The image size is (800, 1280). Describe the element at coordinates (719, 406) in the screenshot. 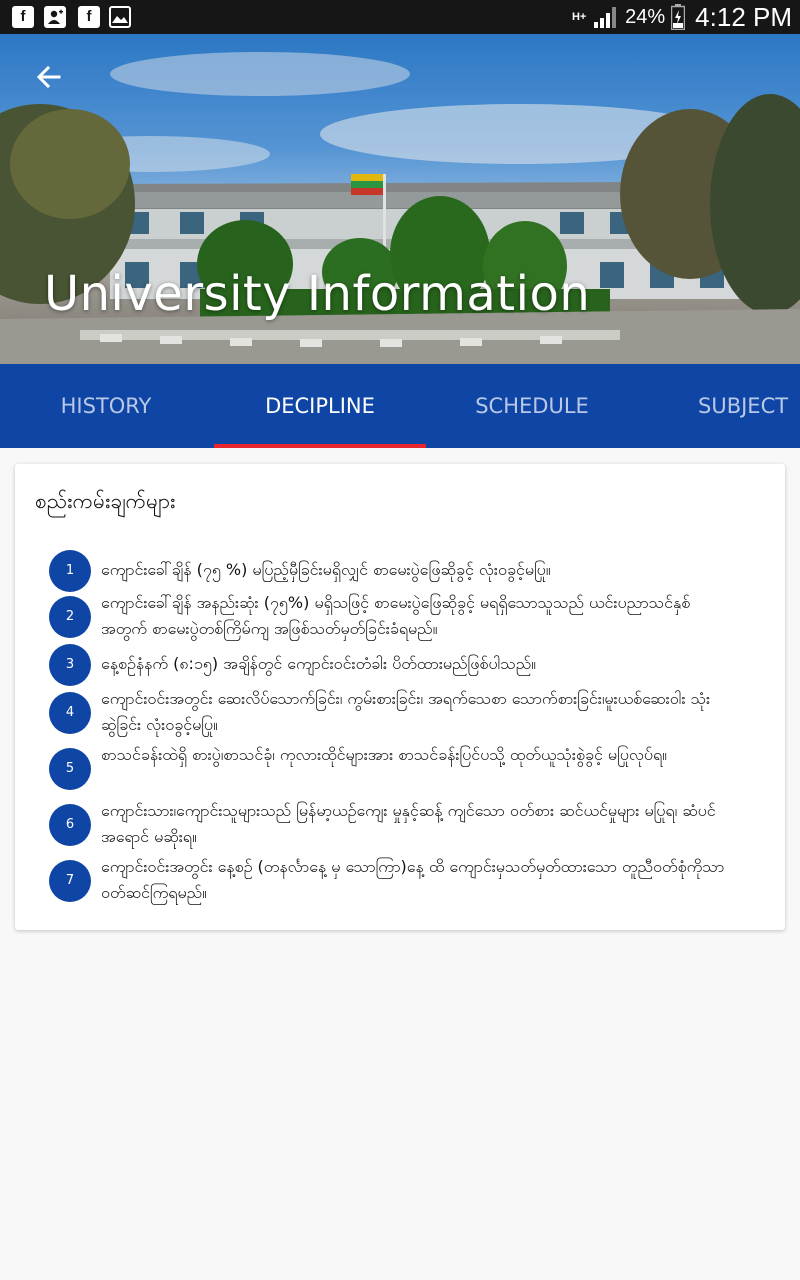

I see `tab-subject: SUBJECT` at that location.